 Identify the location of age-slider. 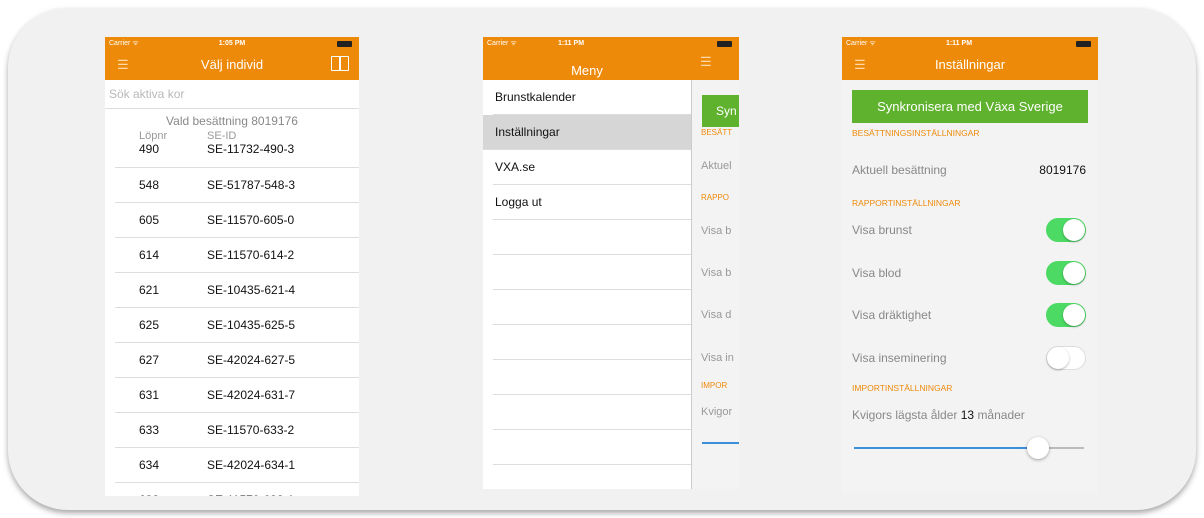
(969, 448).